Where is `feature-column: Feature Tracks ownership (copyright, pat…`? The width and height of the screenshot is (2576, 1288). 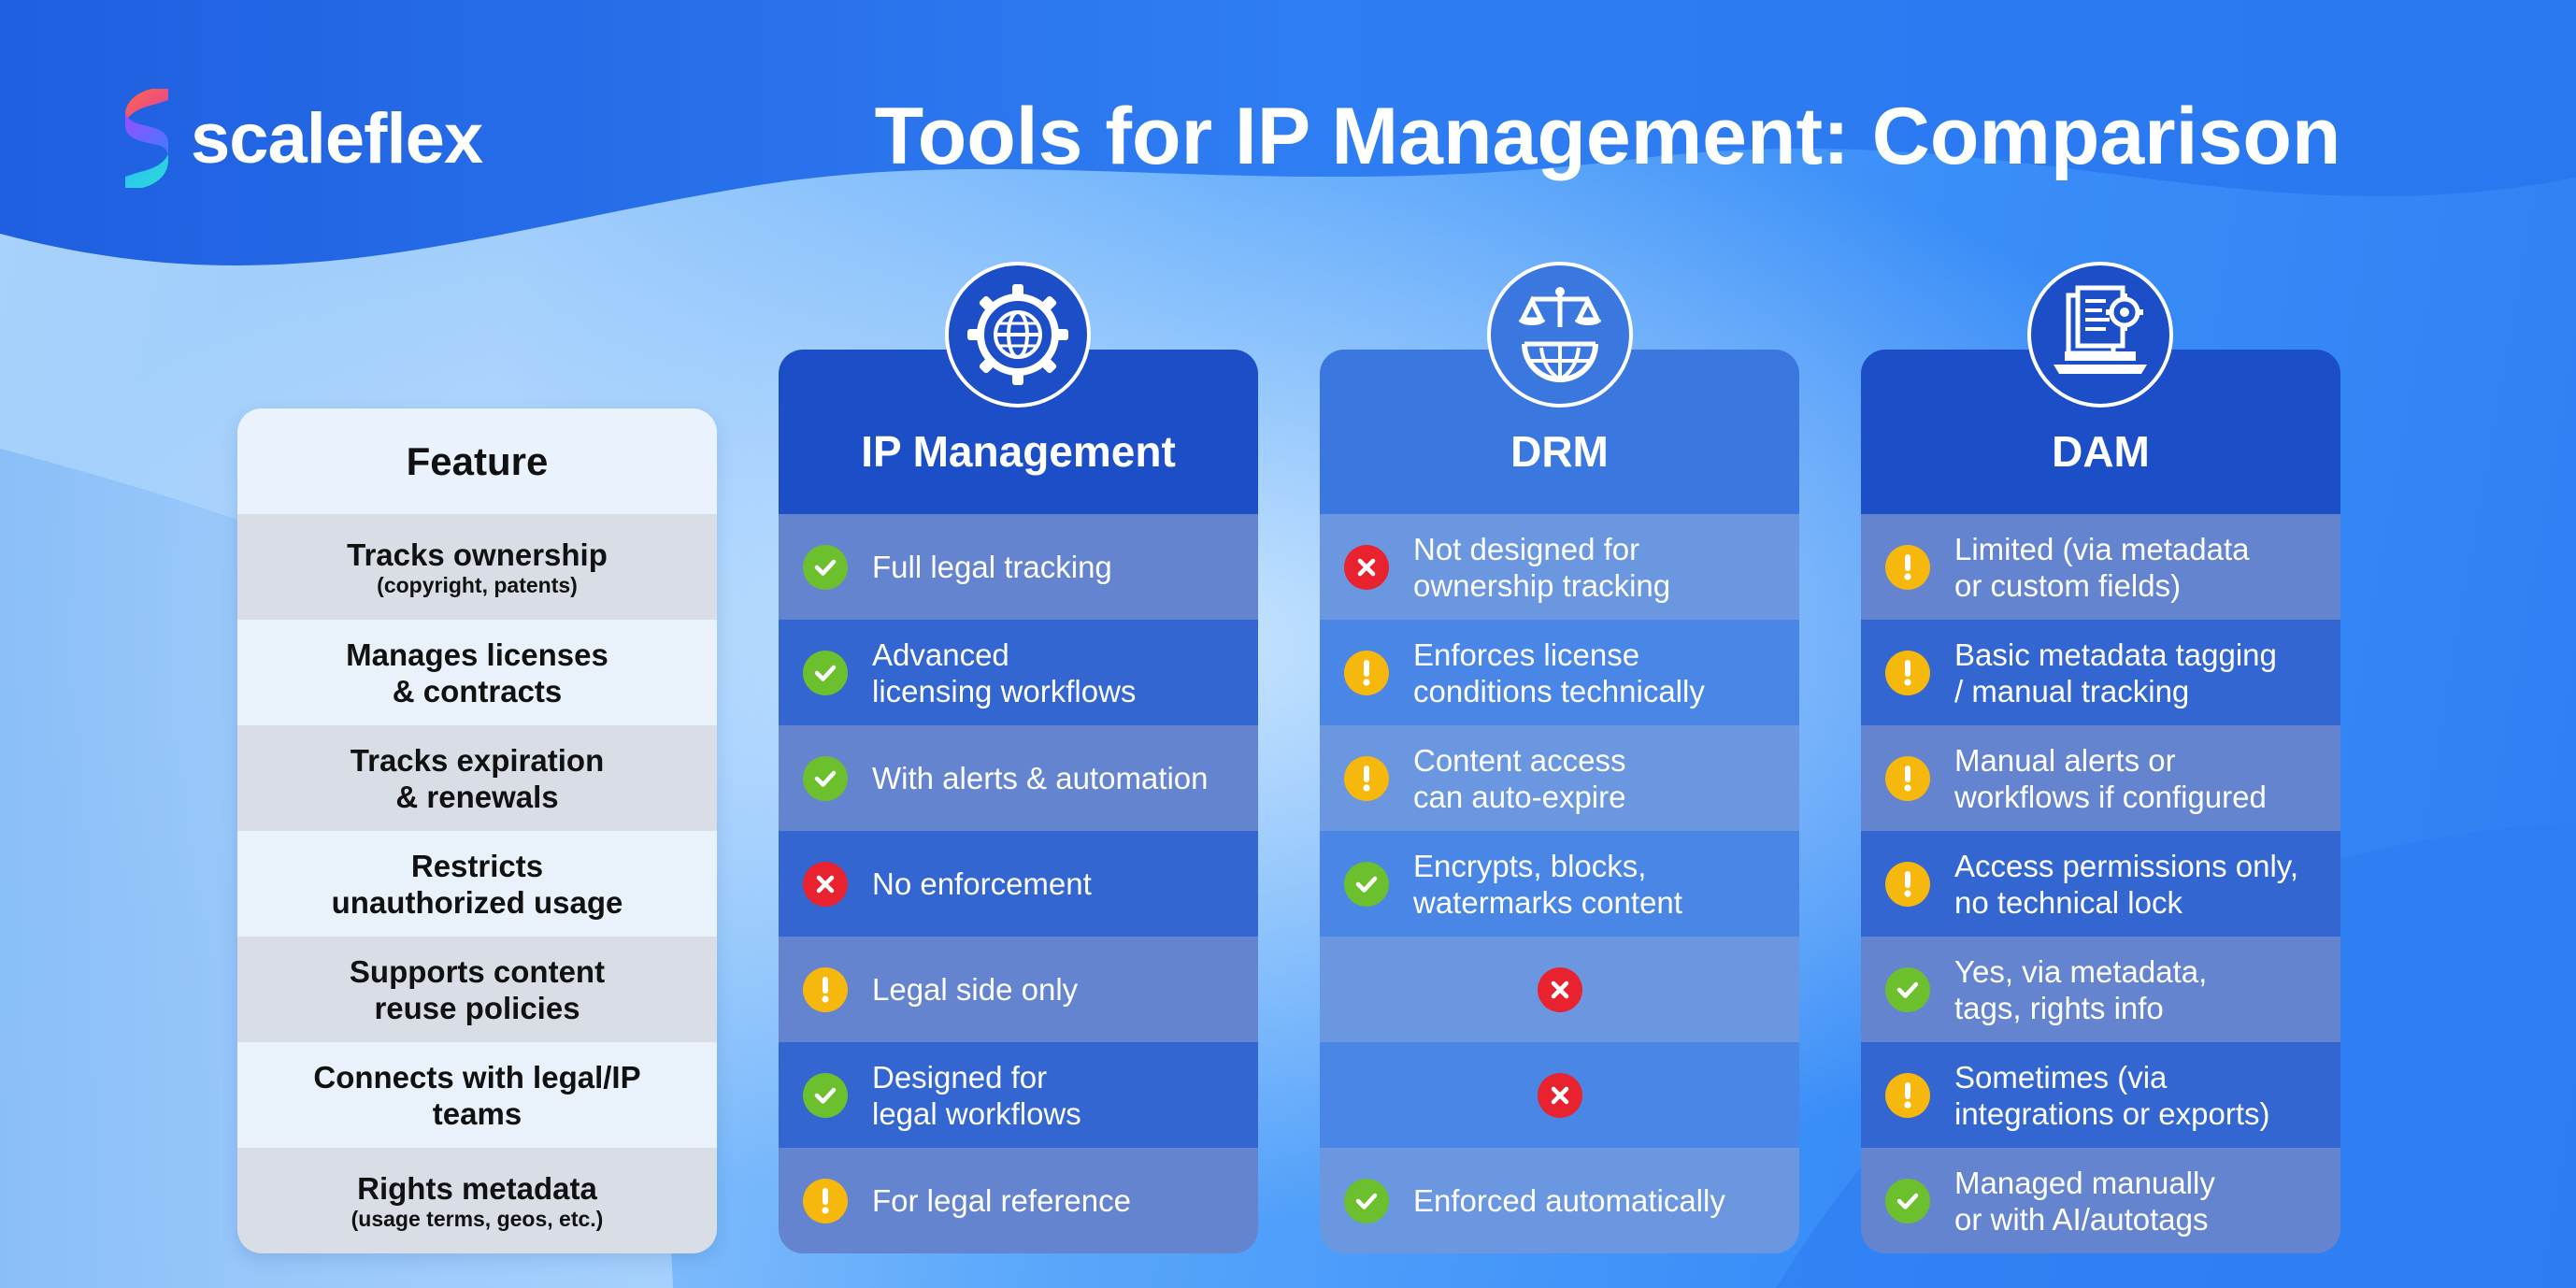
feature-column: Feature Tracks ownership (copyright, pat… is located at coordinates (477, 830).